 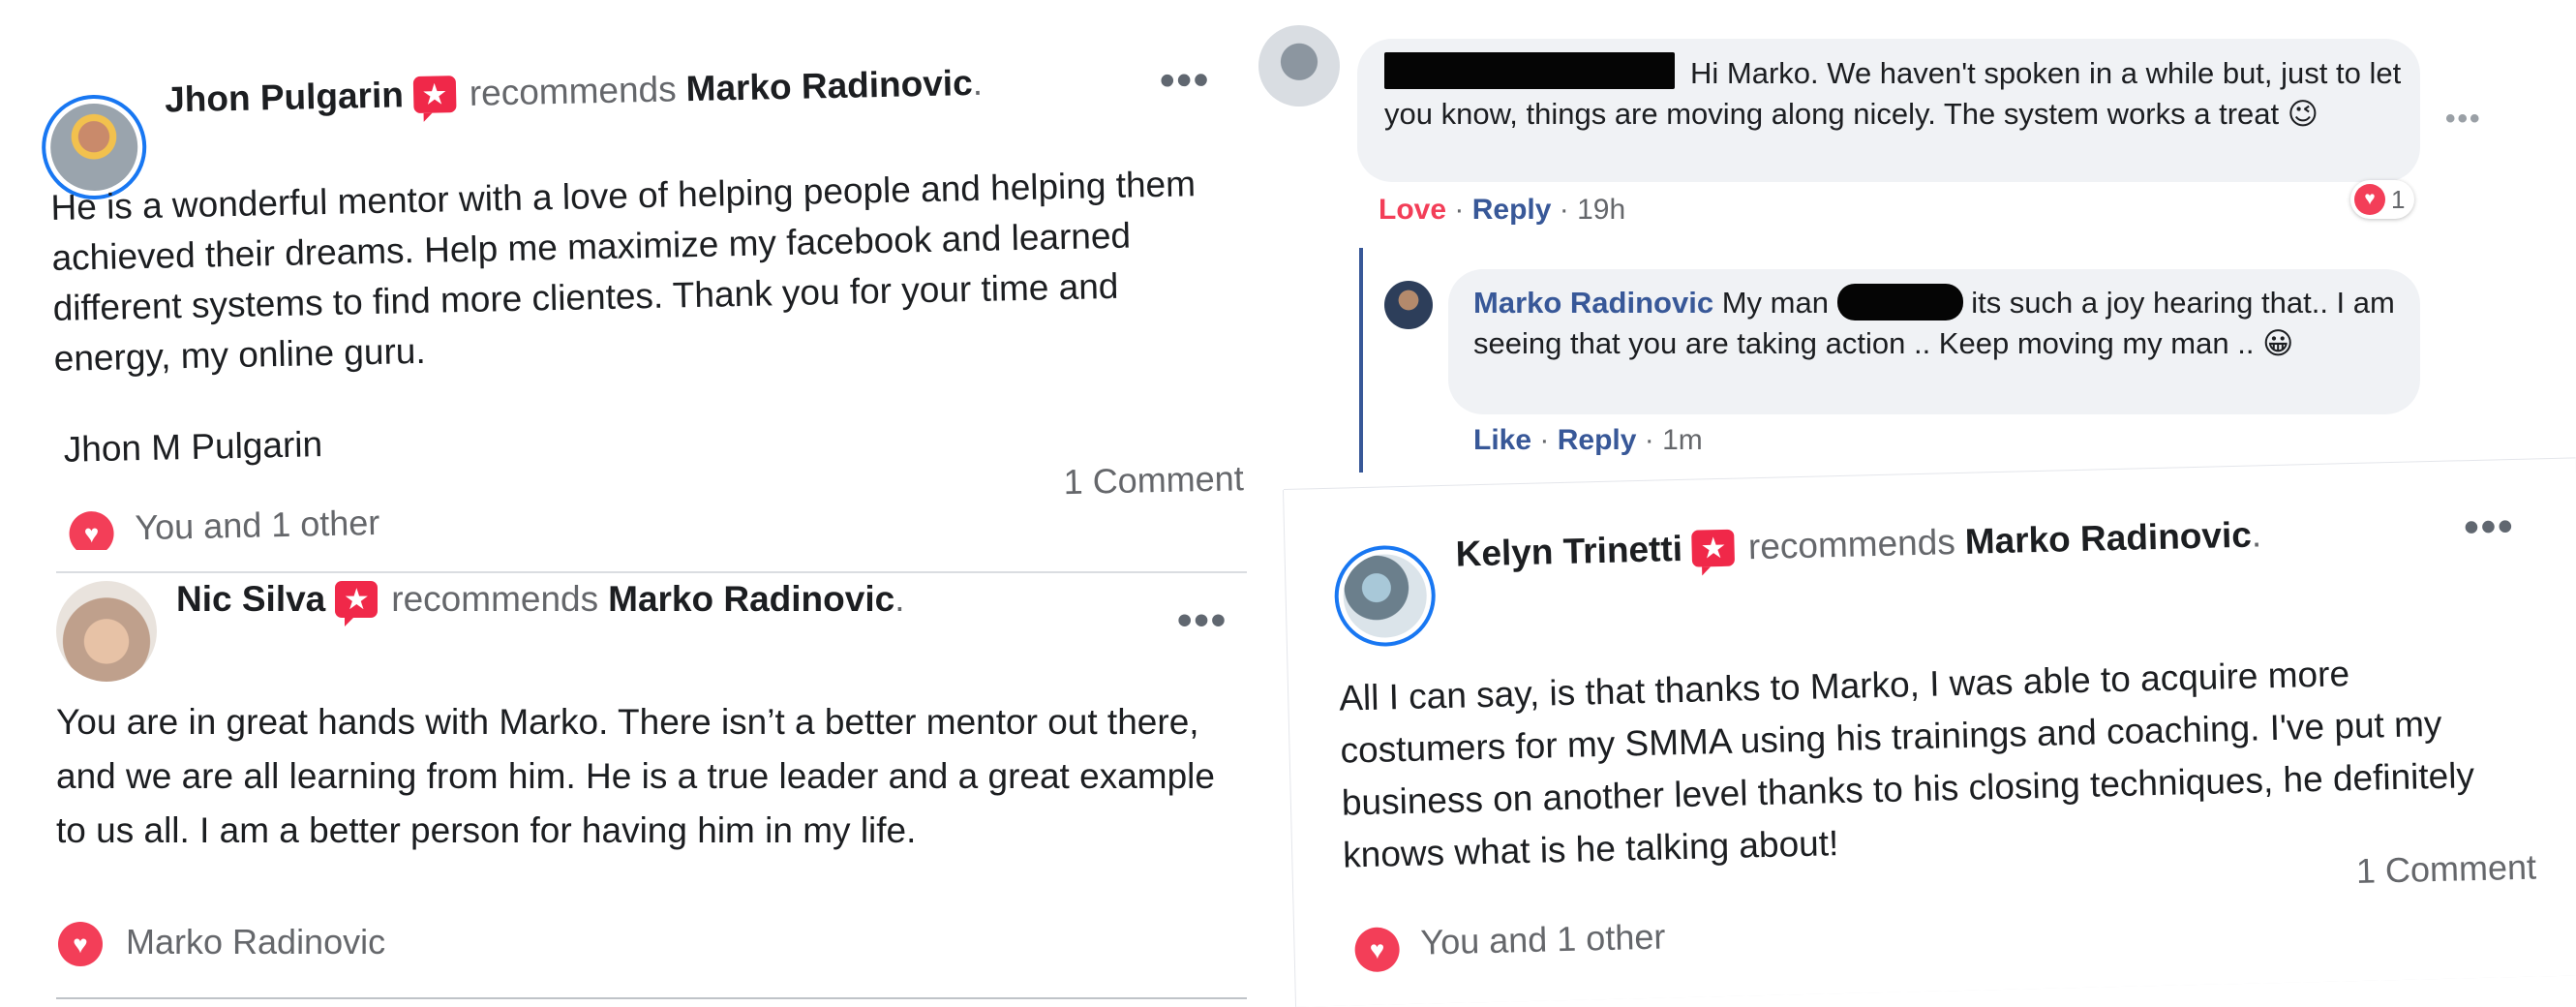 I want to click on author-name: Kelyn Trinetti, so click(x=1568, y=552).